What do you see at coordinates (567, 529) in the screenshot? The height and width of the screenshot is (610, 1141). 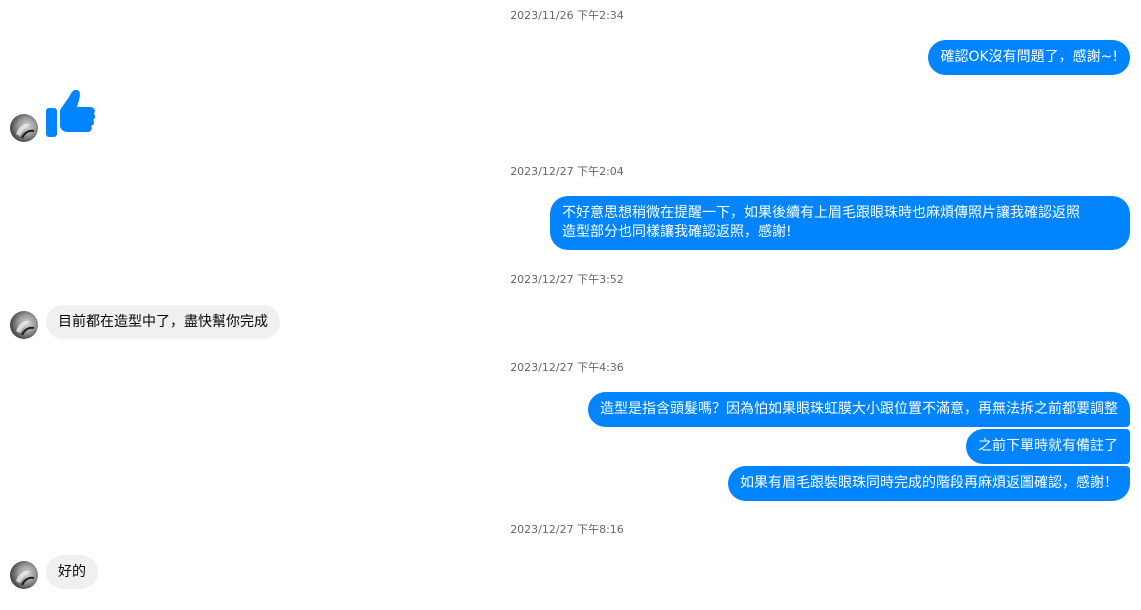 I see `timestamp: 2023/12/27 下午8:16` at bounding box center [567, 529].